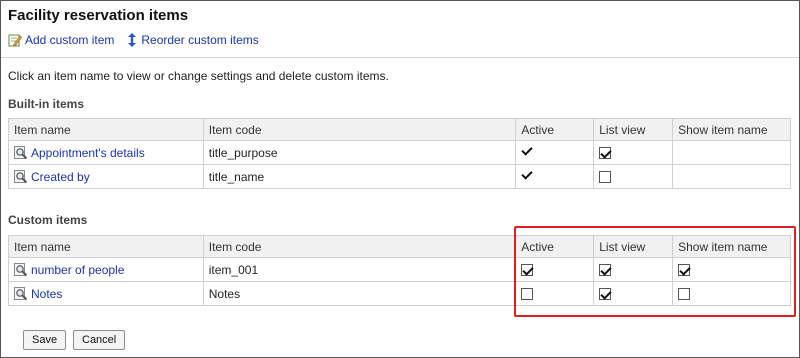 This screenshot has width=800, height=358. Describe the element at coordinates (132, 40) in the screenshot. I see `up-down-arrow-icon` at that location.